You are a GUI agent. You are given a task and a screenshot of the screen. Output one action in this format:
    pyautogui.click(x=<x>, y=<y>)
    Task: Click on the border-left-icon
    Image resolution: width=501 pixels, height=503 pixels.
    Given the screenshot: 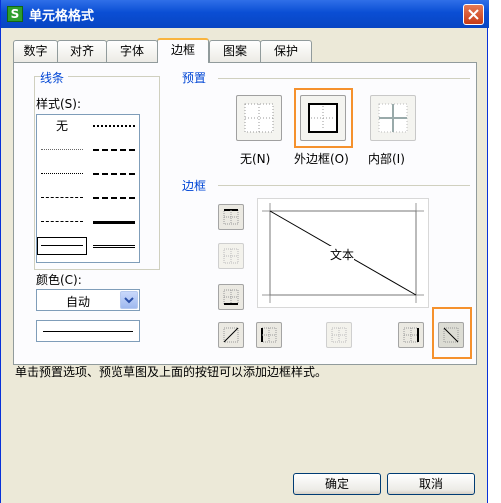 What is the action you would take?
    pyautogui.click(x=269, y=335)
    